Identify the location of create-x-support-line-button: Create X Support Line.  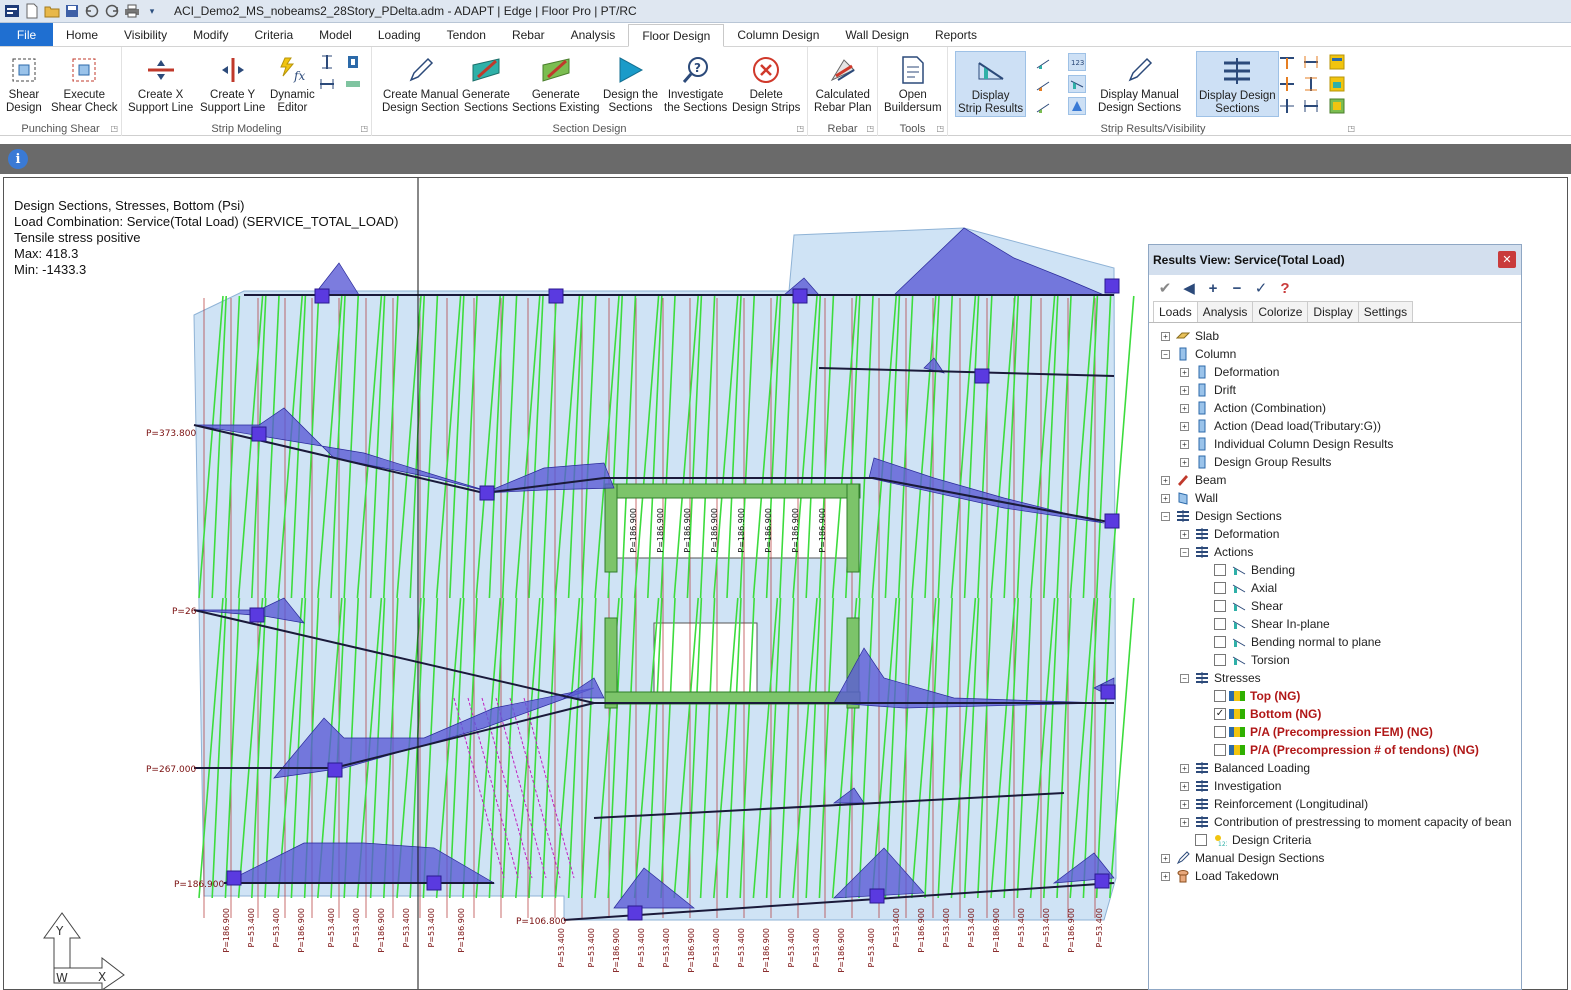
(160, 83).